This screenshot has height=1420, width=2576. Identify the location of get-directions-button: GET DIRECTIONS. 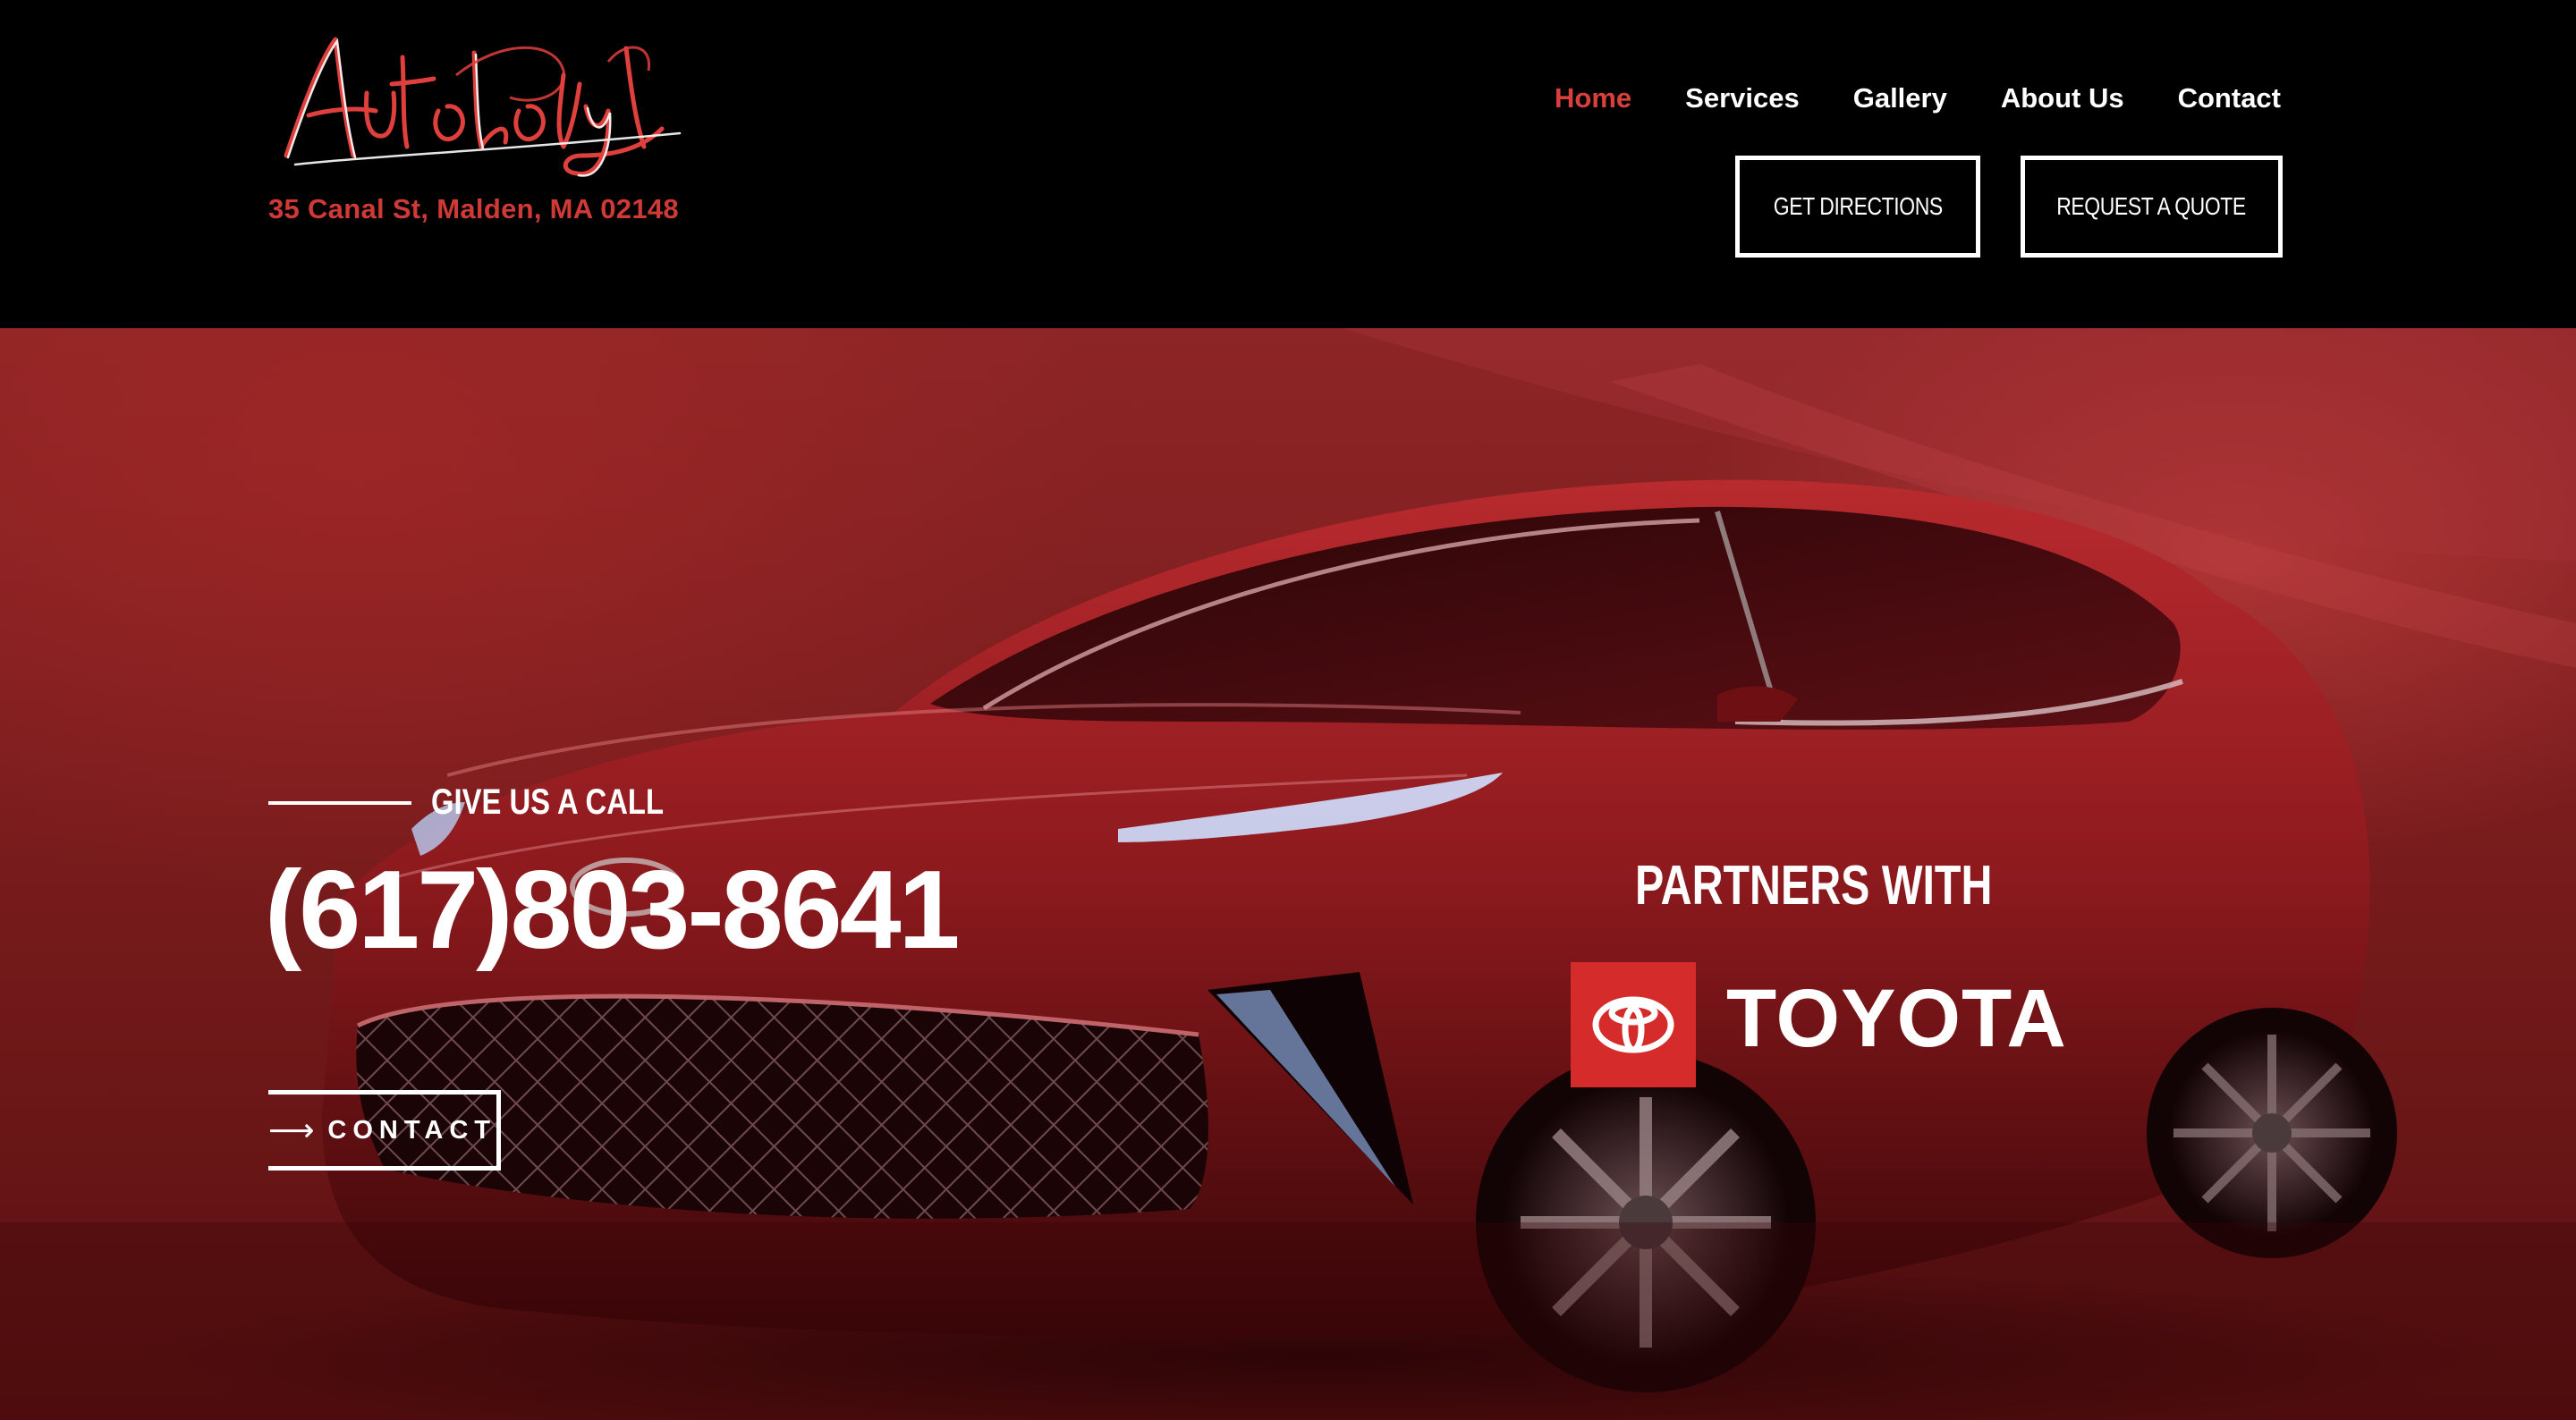
(1857, 207).